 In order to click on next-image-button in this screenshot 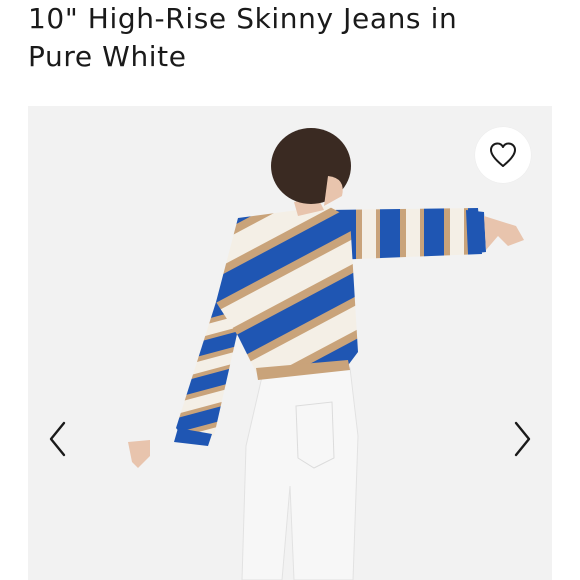, I will do `click(522, 439)`.